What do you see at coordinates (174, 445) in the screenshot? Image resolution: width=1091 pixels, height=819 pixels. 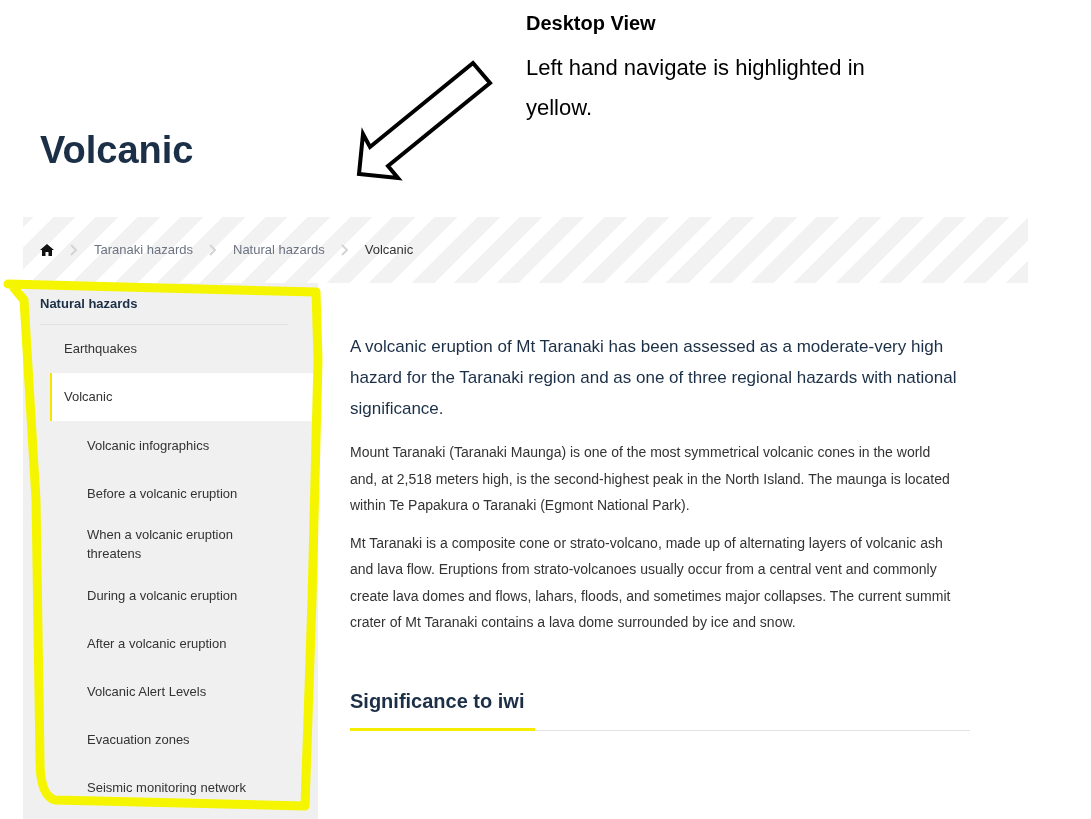 I see `nav-subitem: Volcanic infographics` at bounding box center [174, 445].